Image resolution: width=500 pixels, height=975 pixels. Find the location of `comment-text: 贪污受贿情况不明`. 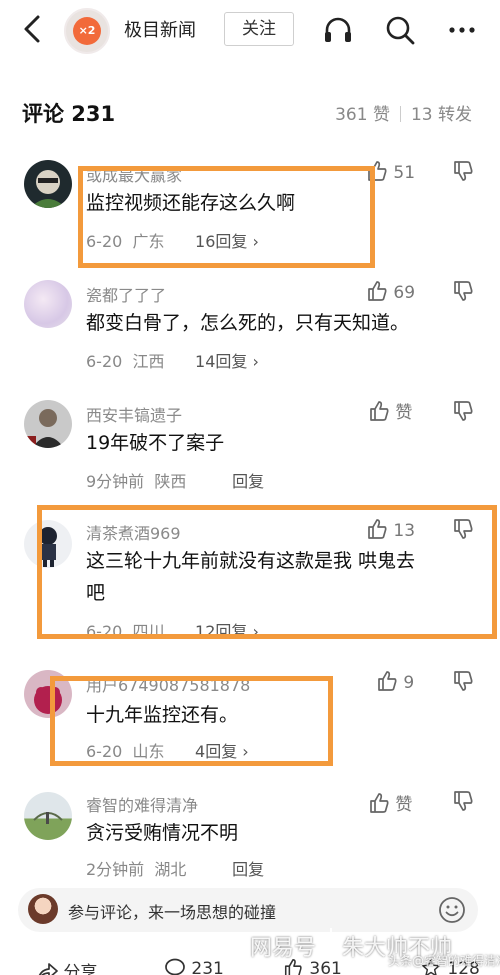

comment-text: 贪污受贿情况不明 is located at coordinates (162, 833).